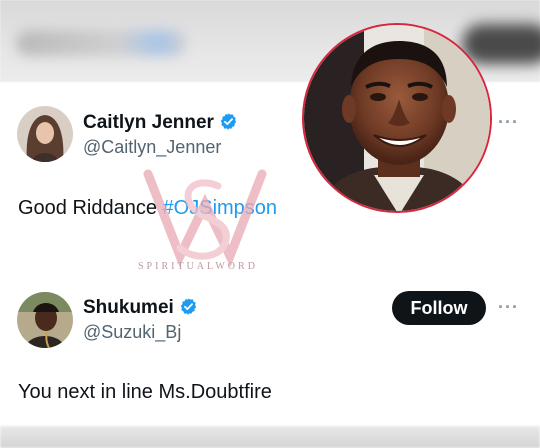  Describe the element at coordinates (439, 308) in the screenshot. I see `follow-button: Follow` at that location.